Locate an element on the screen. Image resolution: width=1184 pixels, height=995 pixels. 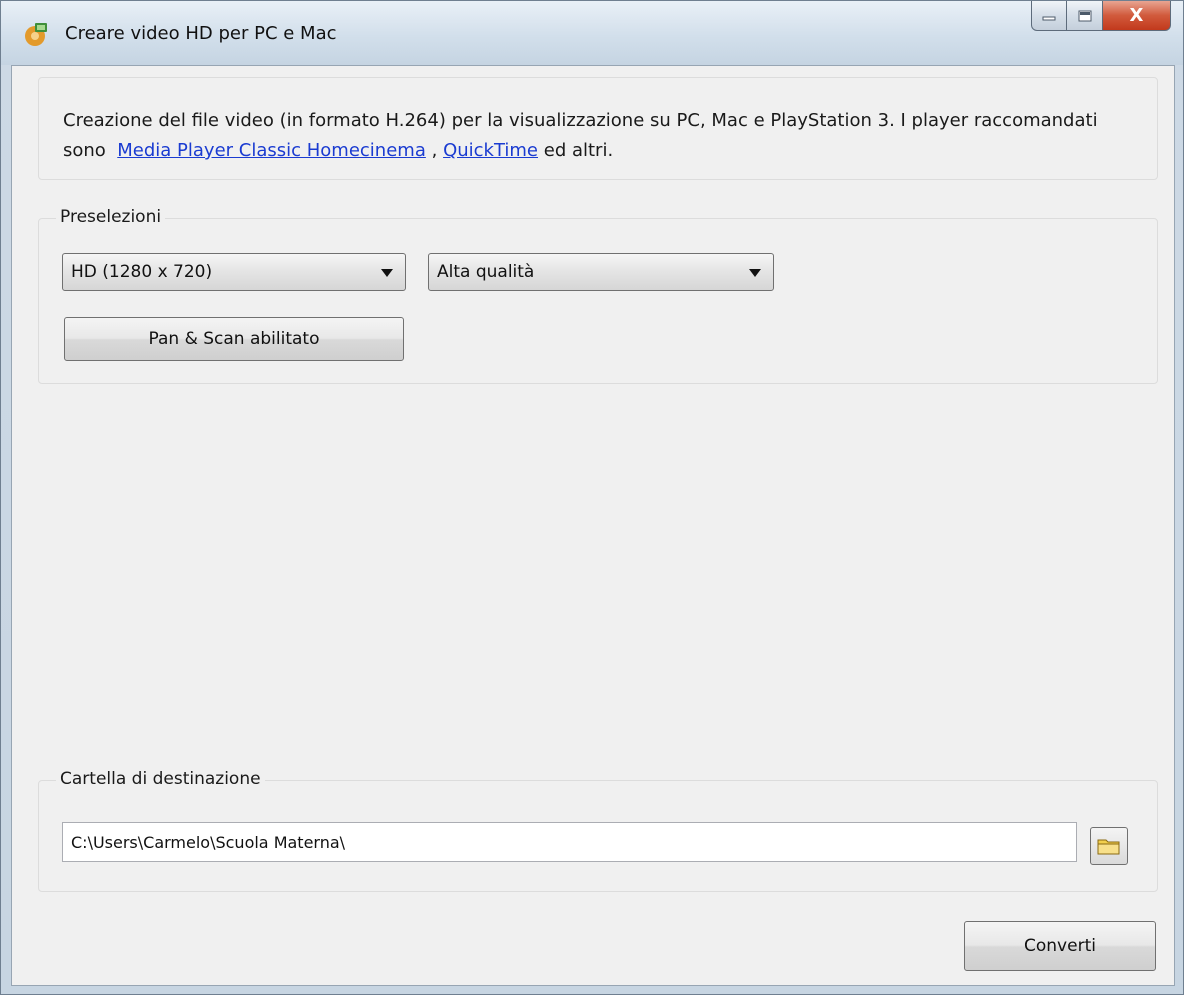
folder-icon is located at coordinates (1108, 847).